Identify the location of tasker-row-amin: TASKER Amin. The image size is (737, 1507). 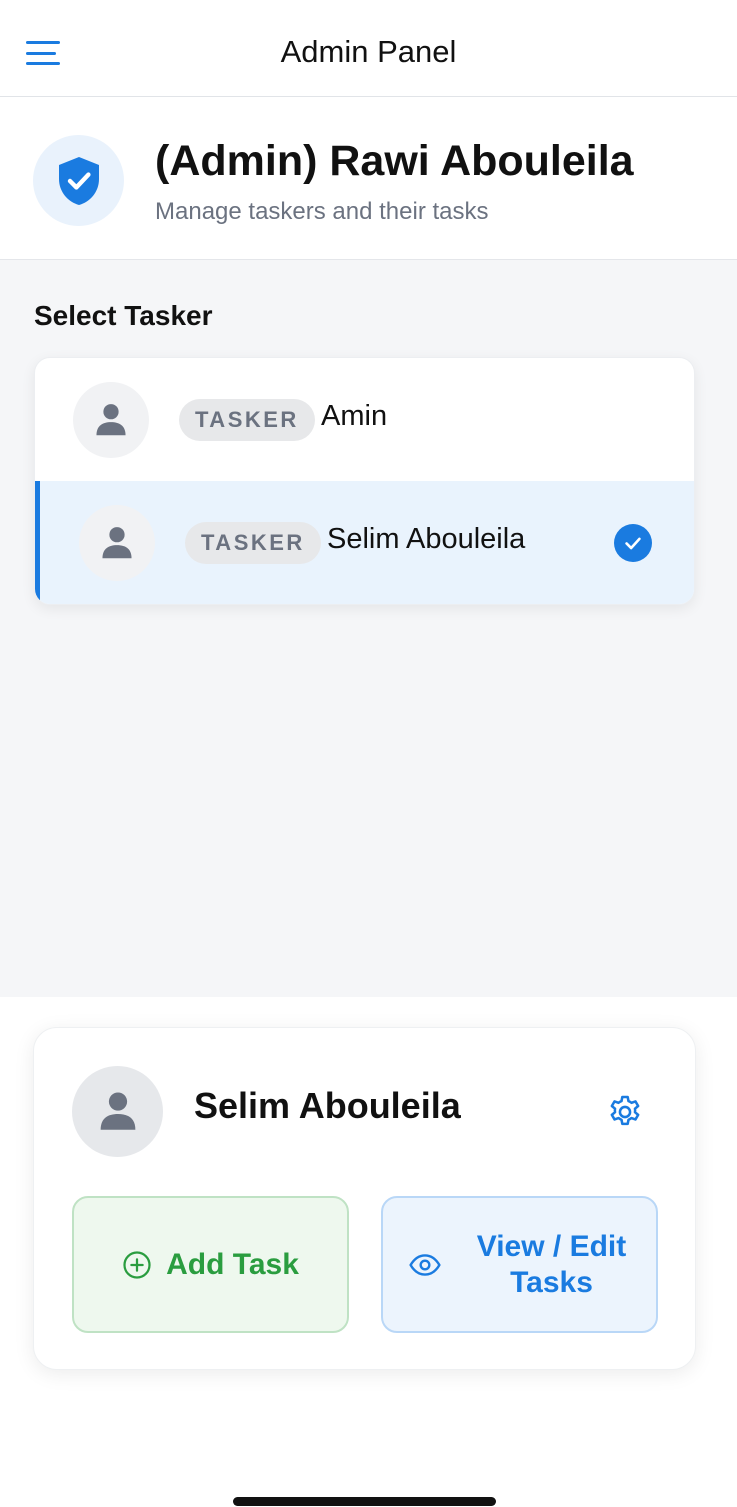
(364, 419).